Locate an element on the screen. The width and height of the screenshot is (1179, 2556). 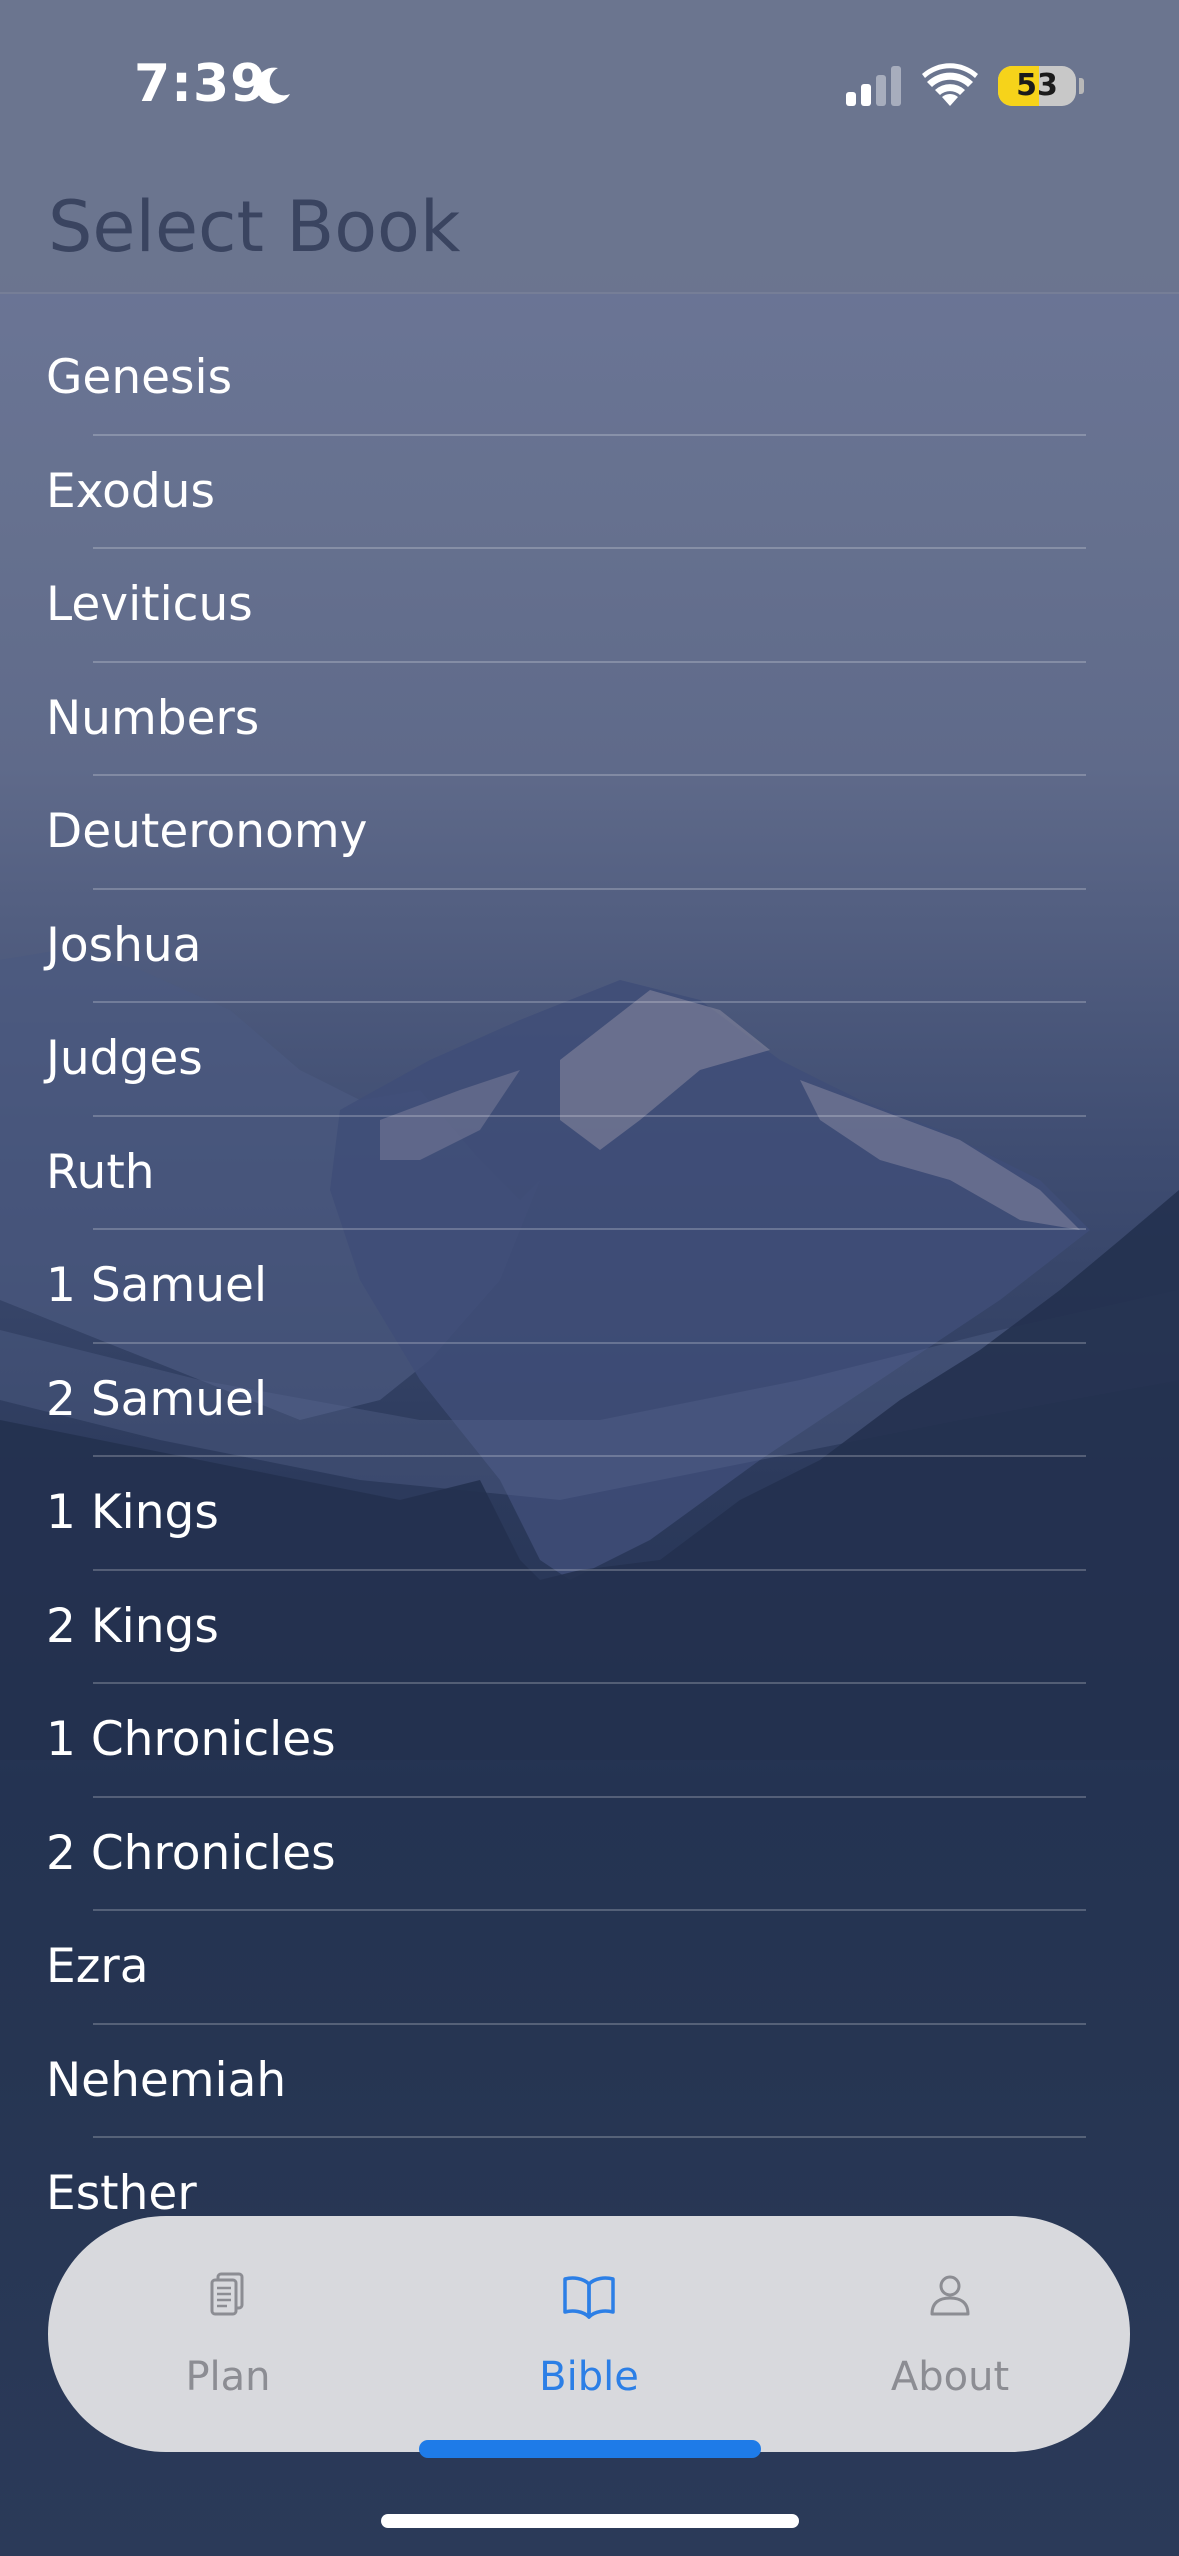
home-indicator is located at coordinates (590, 2521).